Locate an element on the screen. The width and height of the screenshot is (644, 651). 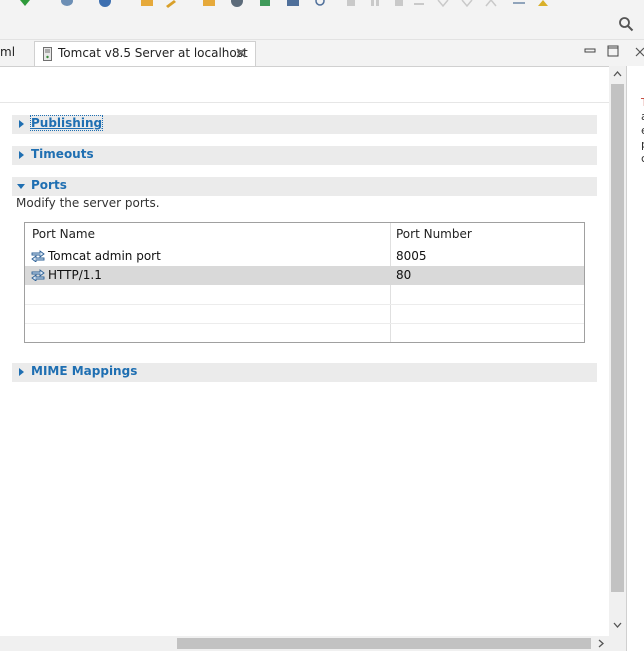
column-header-port-number: Port Number is located at coordinates (434, 234).